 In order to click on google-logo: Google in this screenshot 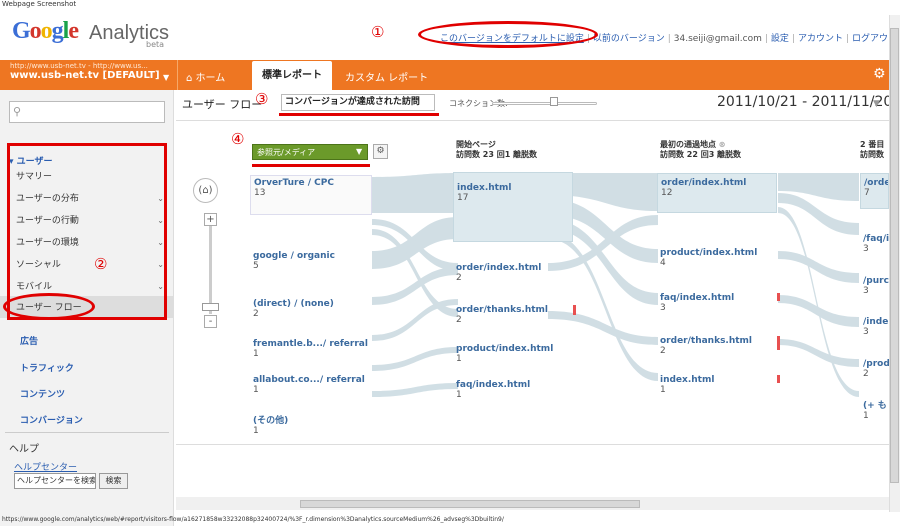, I will do `click(45, 31)`.